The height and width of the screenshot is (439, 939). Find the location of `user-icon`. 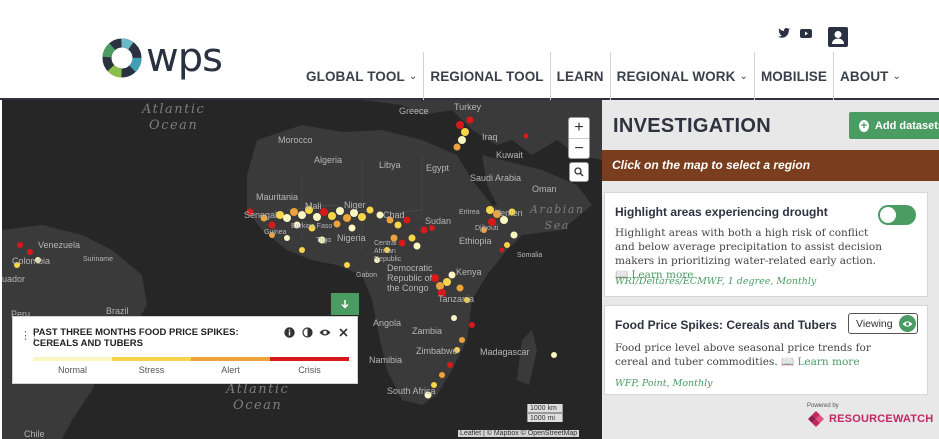

user-icon is located at coordinates (838, 37).